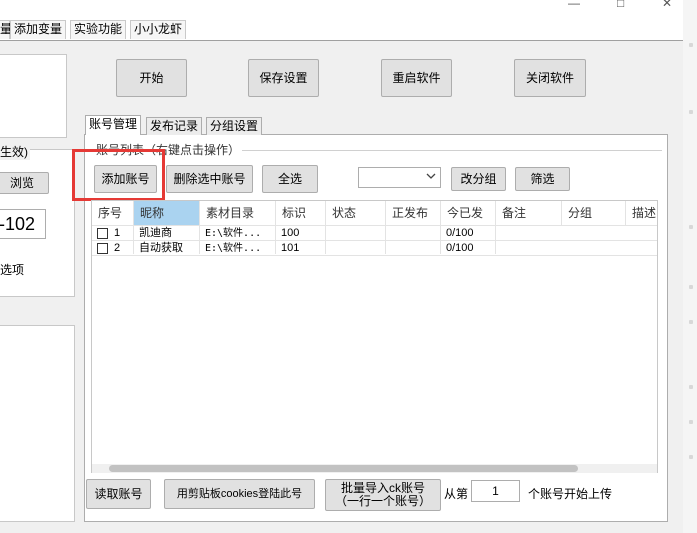 This screenshot has width=697, height=533. I want to click on start-index-input: 1, so click(495, 491).